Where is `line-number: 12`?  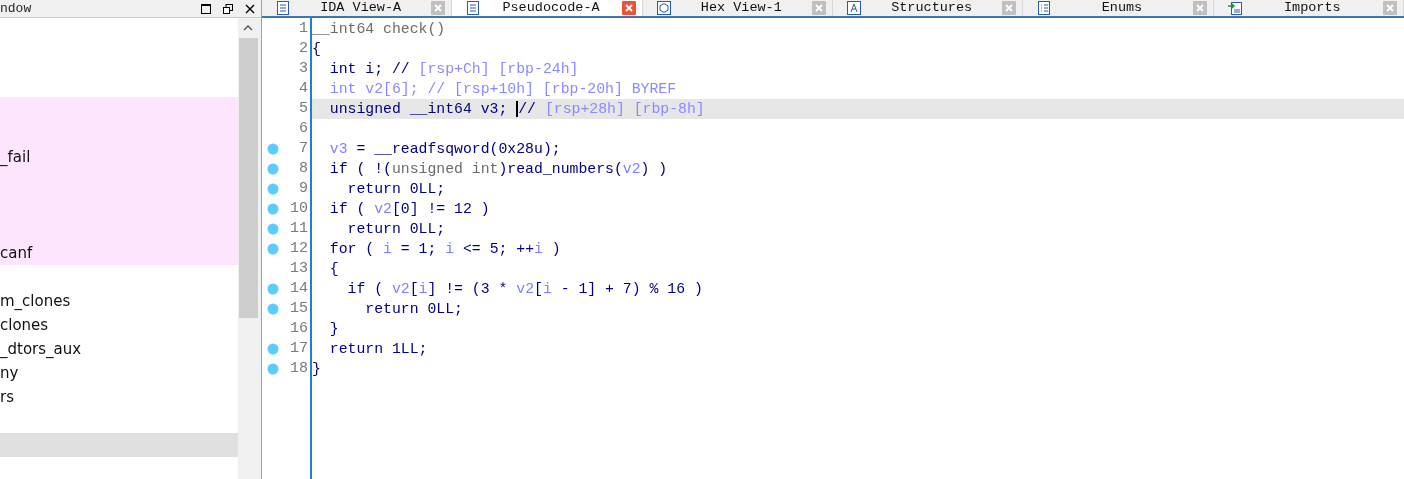 line-number: 12 is located at coordinates (299, 248).